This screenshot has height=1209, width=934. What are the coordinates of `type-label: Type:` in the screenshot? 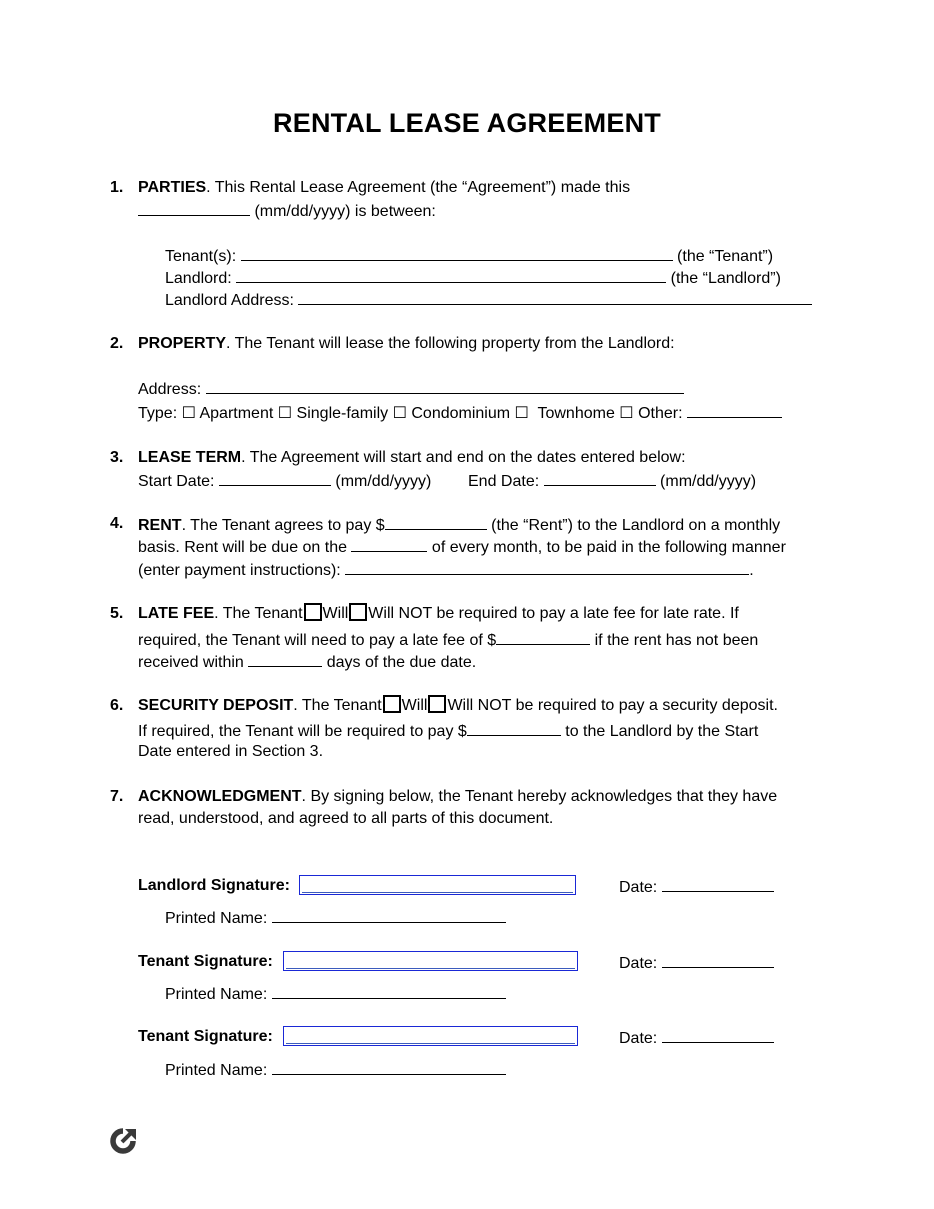 It's located at (160, 413).